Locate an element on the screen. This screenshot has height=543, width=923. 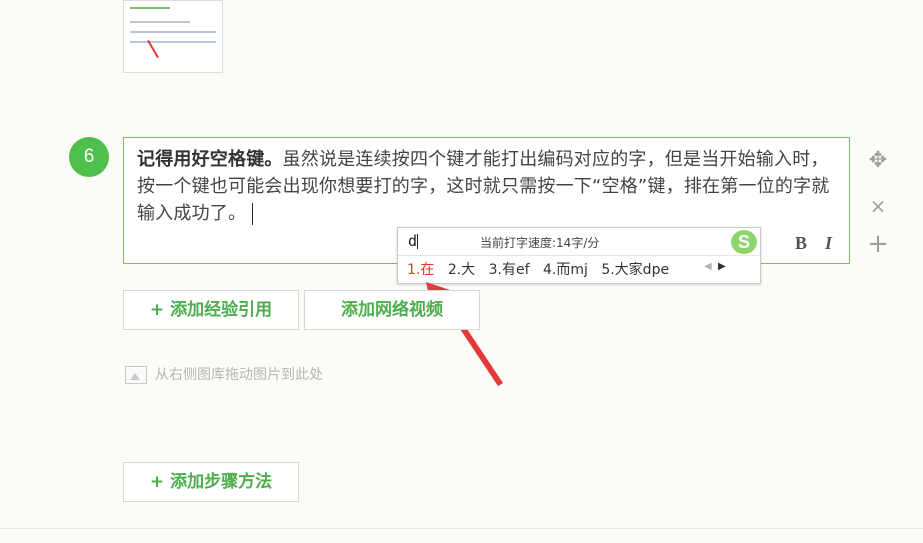
ime-candidate: 1.在 is located at coordinates (420, 269).